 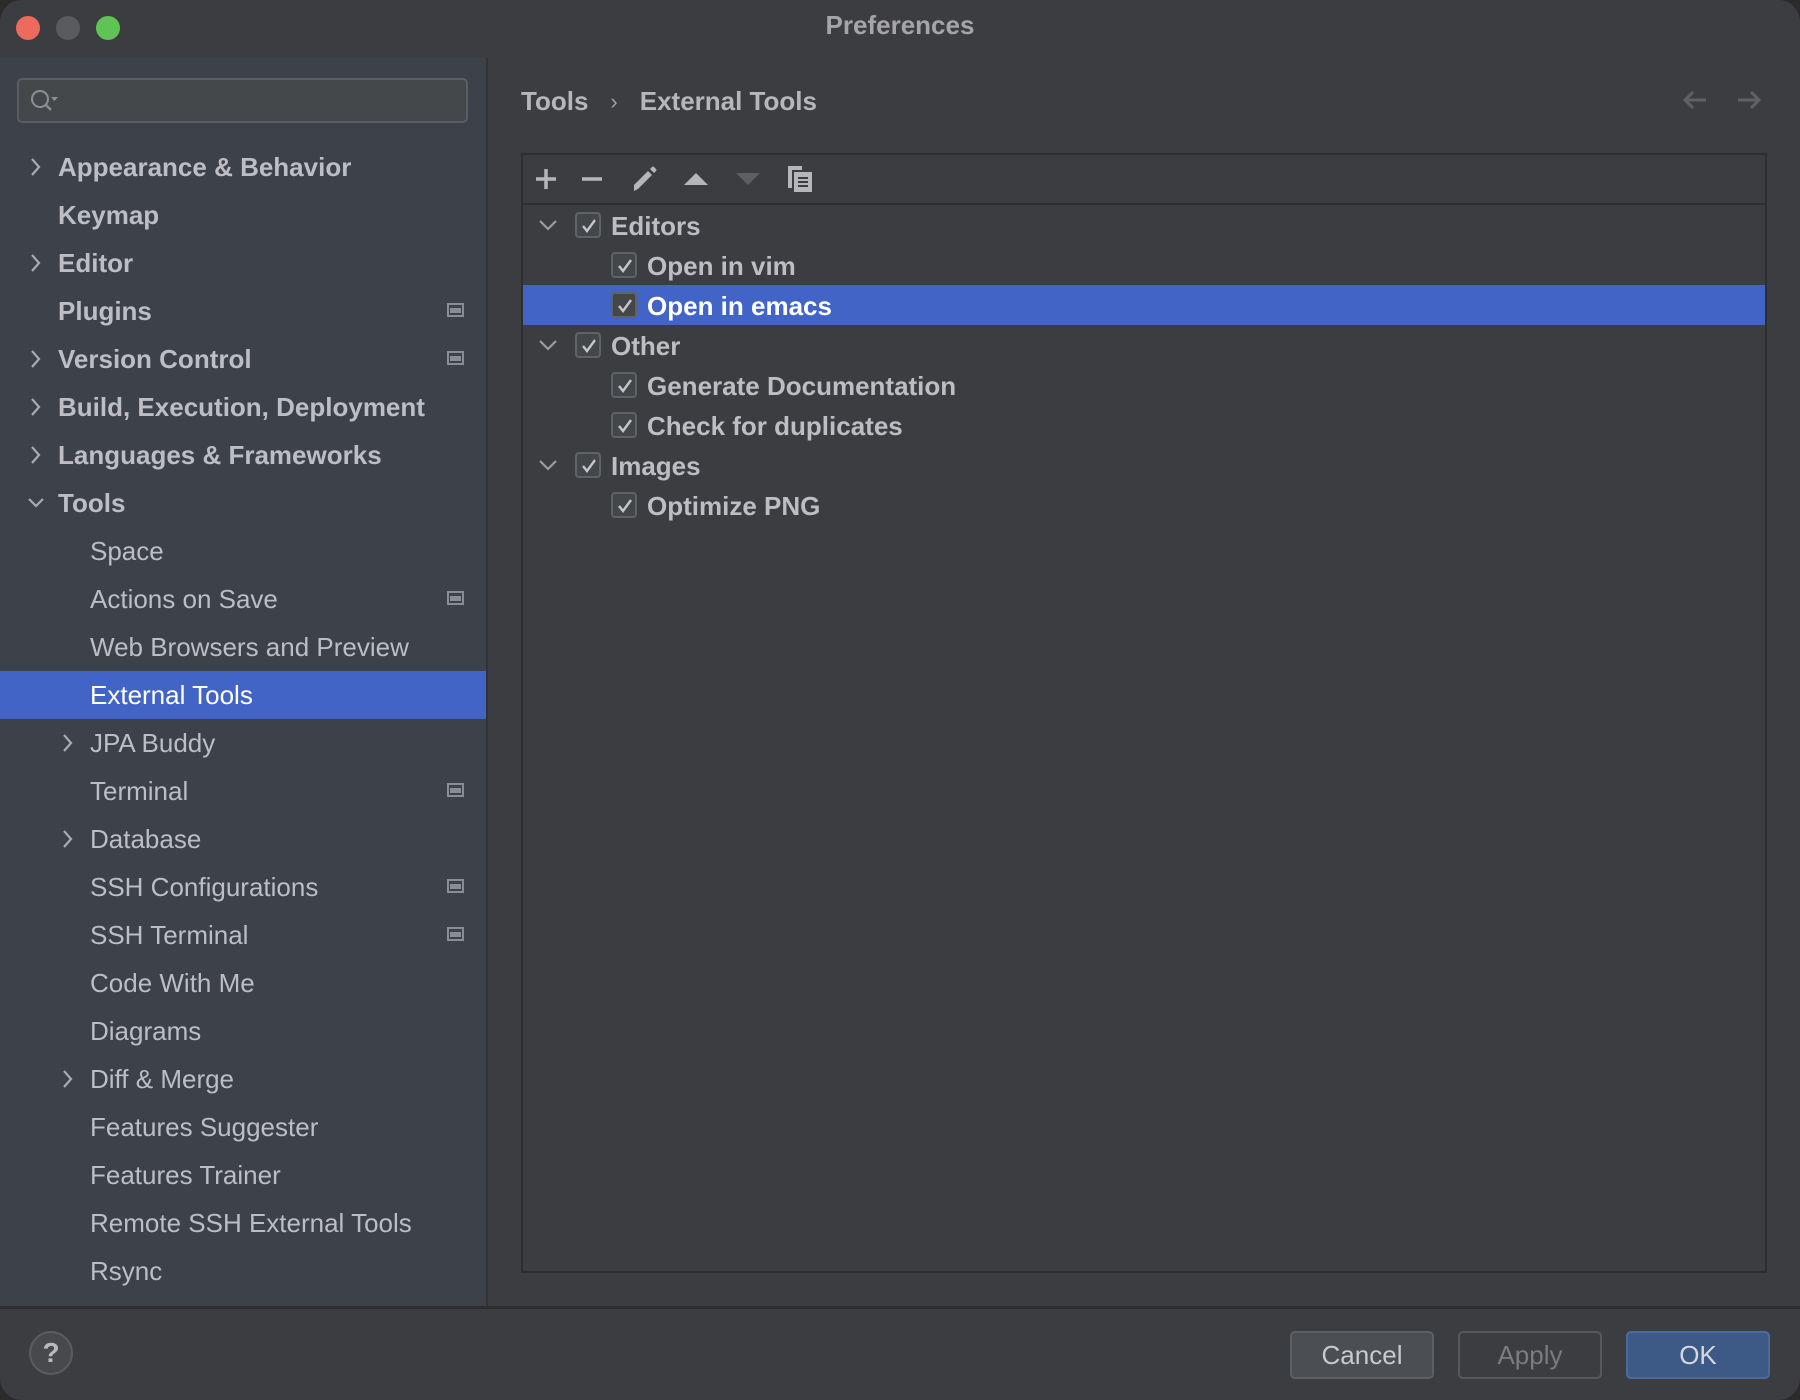 I want to click on edit-tool-button, so click(x=644, y=179).